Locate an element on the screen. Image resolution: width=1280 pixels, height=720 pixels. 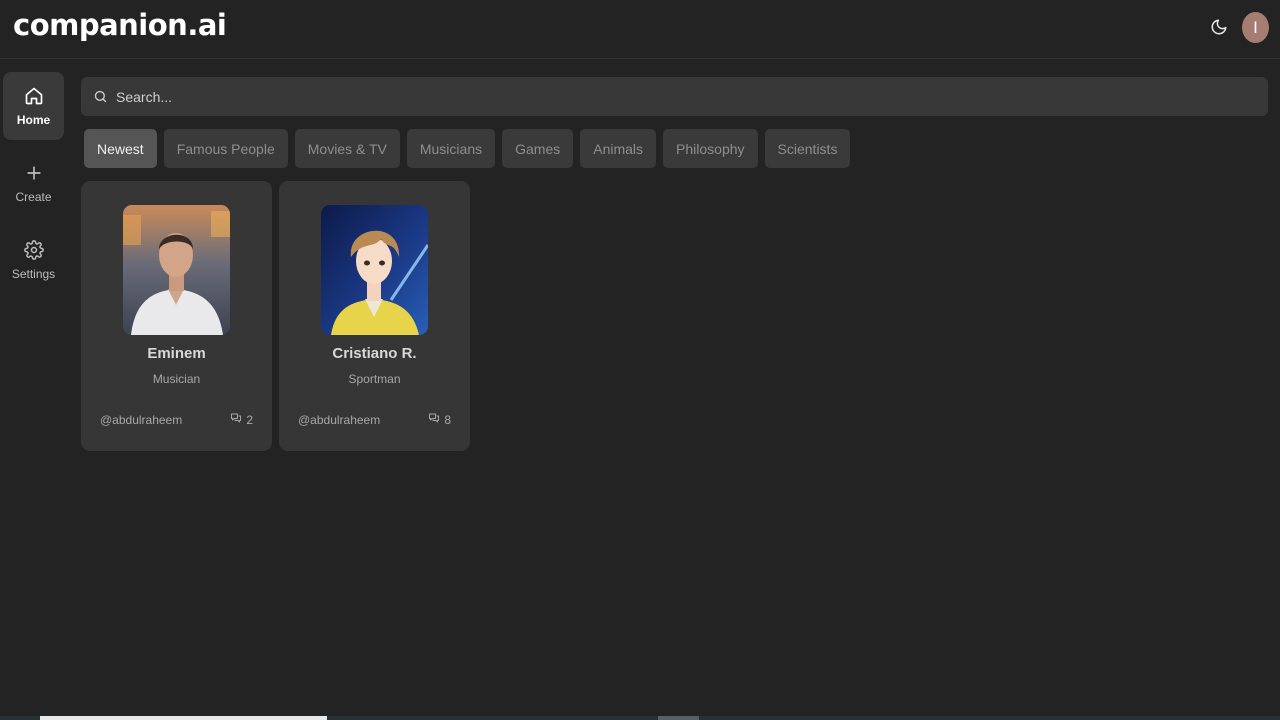
gear-icon is located at coordinates (33, 249).